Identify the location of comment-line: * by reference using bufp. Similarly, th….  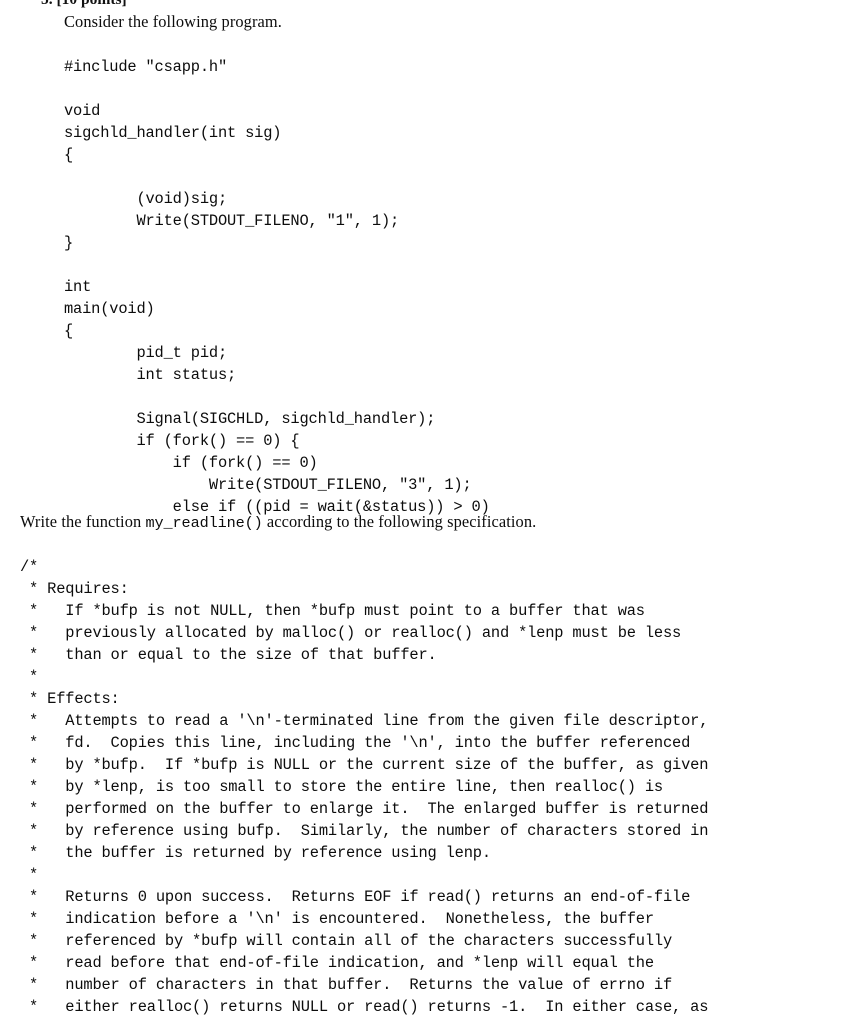
(364, 831).